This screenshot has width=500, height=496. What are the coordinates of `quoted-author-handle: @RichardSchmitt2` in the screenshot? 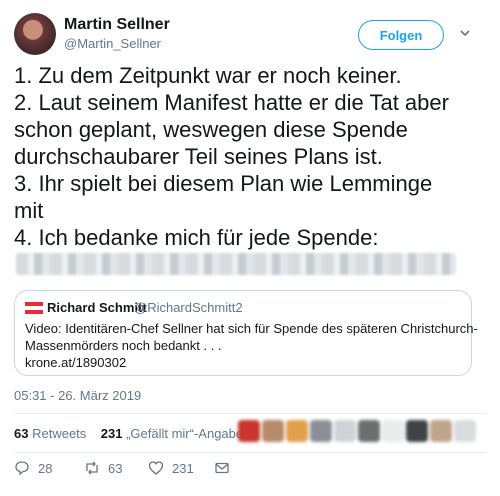 It's located at (188, 307).